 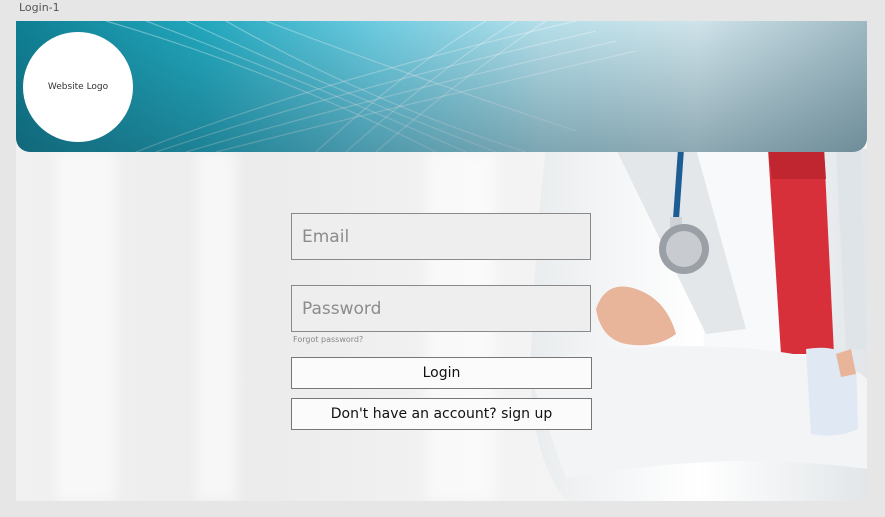 I want to click on signup-button-label: Don't have an account? sign up, so click(x=441, y=414).